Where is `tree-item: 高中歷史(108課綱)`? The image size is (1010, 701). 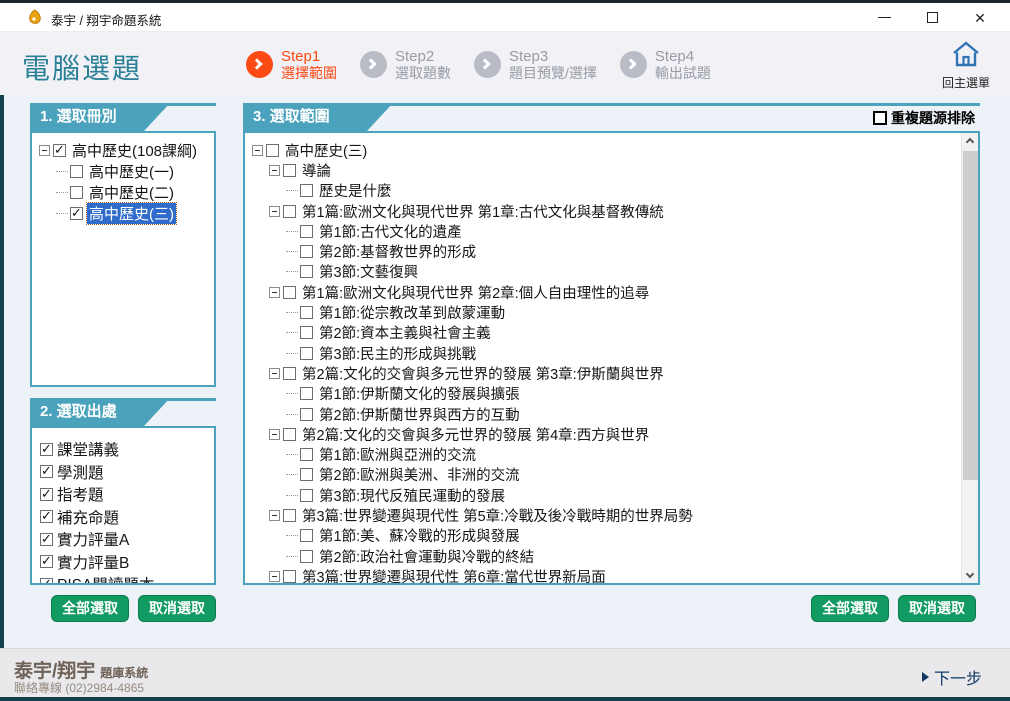
tree-item: 高中歷史(108課綱) is located at coordinates (123, 150).